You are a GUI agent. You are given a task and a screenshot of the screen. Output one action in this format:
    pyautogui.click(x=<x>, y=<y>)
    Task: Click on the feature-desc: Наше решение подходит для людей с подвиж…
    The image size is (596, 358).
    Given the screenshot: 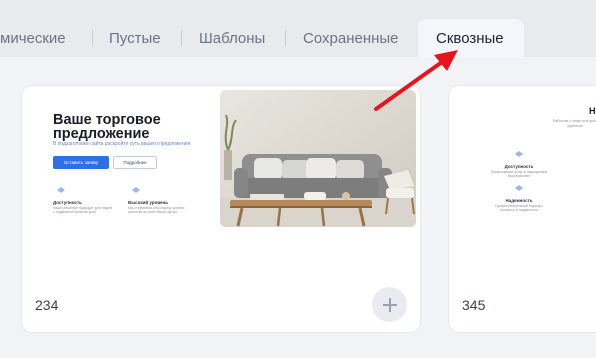 What is the action you would take?
    pyautogui.click(x=83, y=210)
    